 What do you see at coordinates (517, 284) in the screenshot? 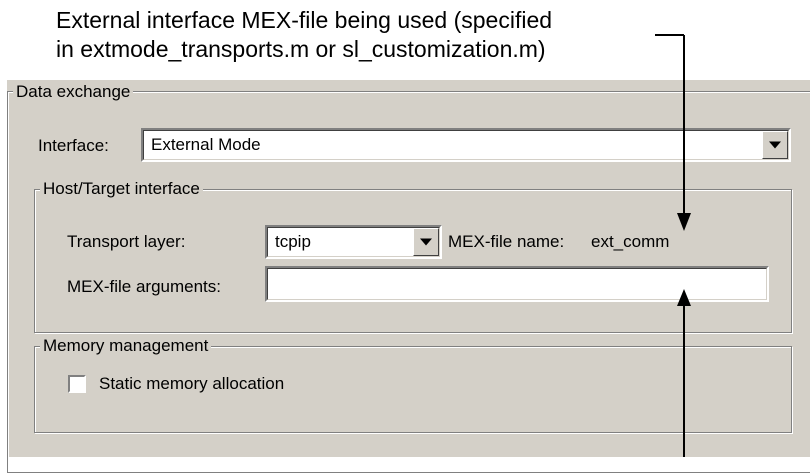
I see `mex-file-arguments-input` at bounding box center [517, 284].